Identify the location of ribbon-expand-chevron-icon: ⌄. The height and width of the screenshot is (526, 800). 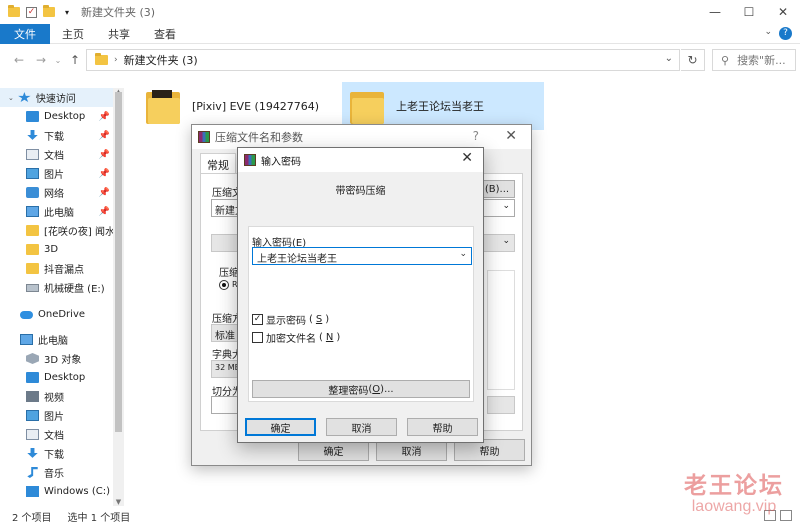
(768, 32).